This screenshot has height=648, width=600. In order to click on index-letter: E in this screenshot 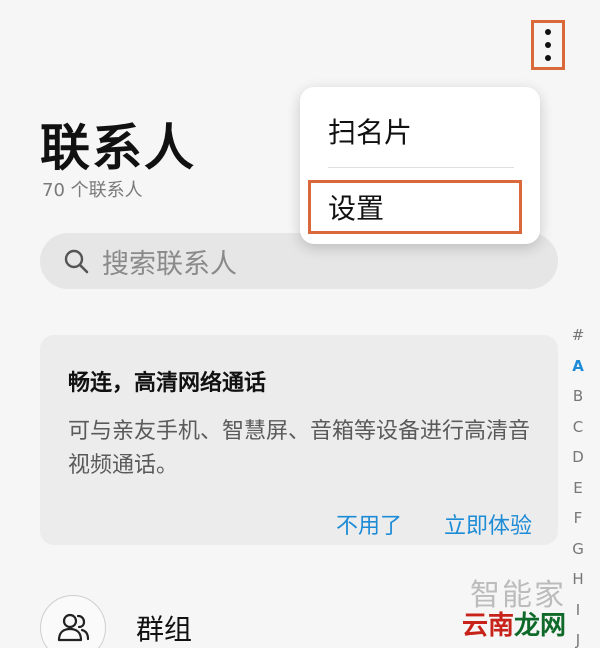, I will do `click(577, 488)`.